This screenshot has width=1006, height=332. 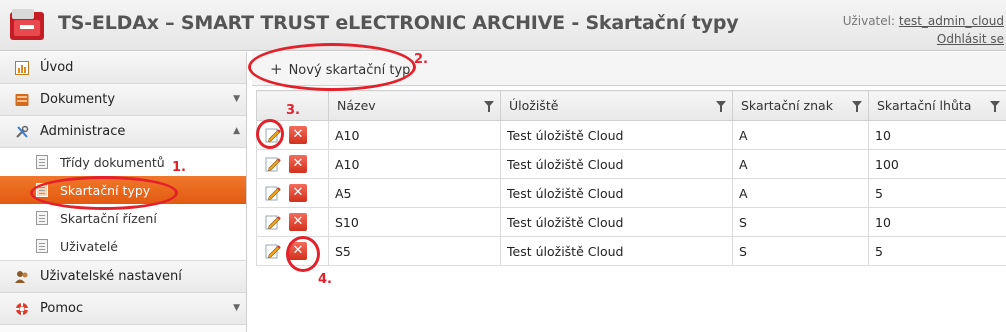 What do you see at coordinates (123, 68) in the screenshot?
I see `sidebar-item-uvod: Úvod` at bounding box center [123, 68].